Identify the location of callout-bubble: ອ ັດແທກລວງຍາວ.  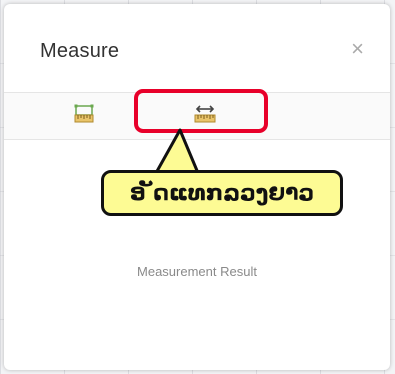
(222, 193).